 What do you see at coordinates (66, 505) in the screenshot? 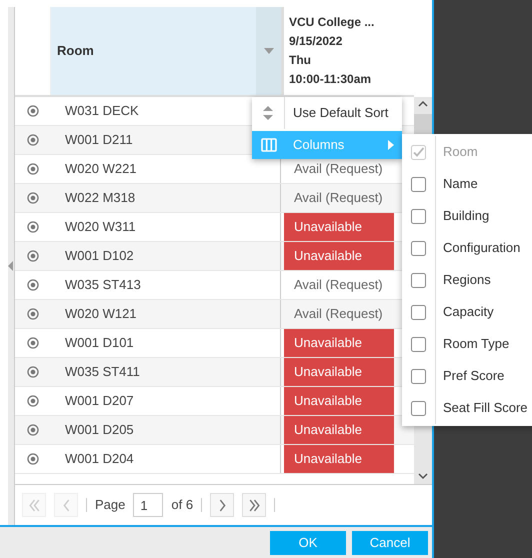
I see `chevron-left-icon` at bounding box center [66, 505].